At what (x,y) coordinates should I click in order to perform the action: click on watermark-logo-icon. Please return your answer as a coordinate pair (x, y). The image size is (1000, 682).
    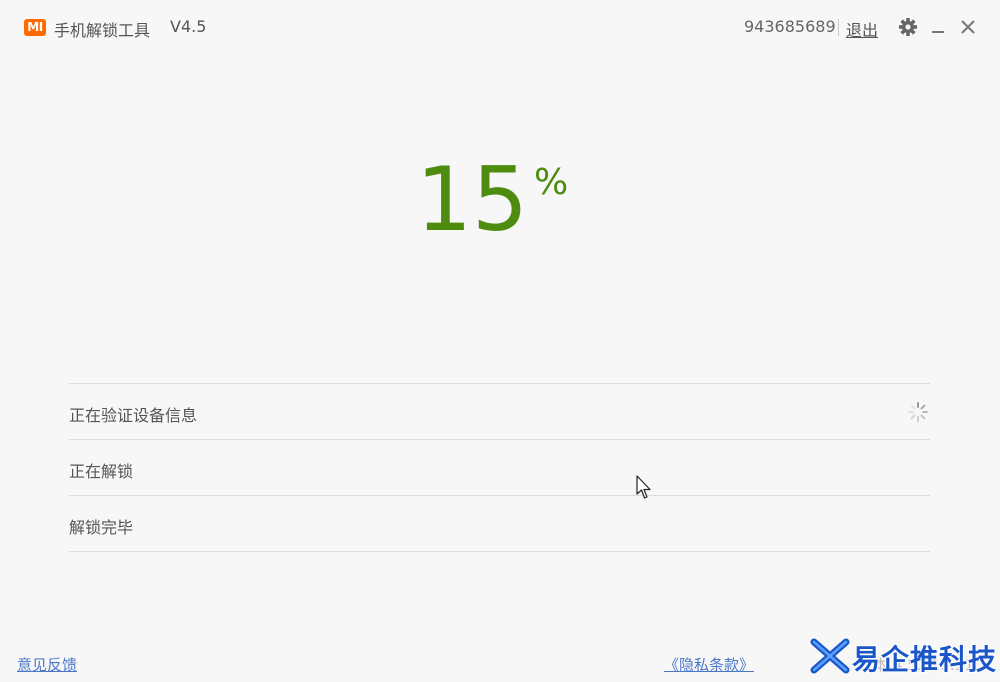
    Looking at the image, I should click on (830, 656).